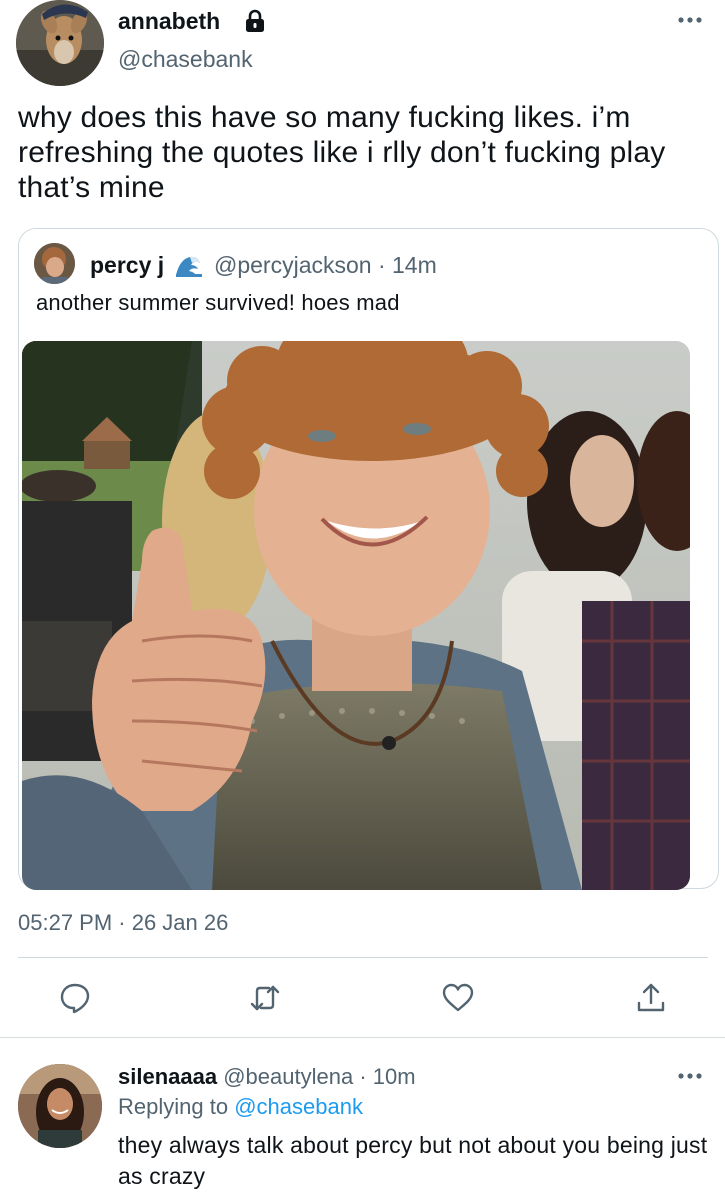 The height and width of the screenshot is (1199, 725). I want to click on quoted-handle-and-time: @percyjackson · 14m, so click(325, 265).